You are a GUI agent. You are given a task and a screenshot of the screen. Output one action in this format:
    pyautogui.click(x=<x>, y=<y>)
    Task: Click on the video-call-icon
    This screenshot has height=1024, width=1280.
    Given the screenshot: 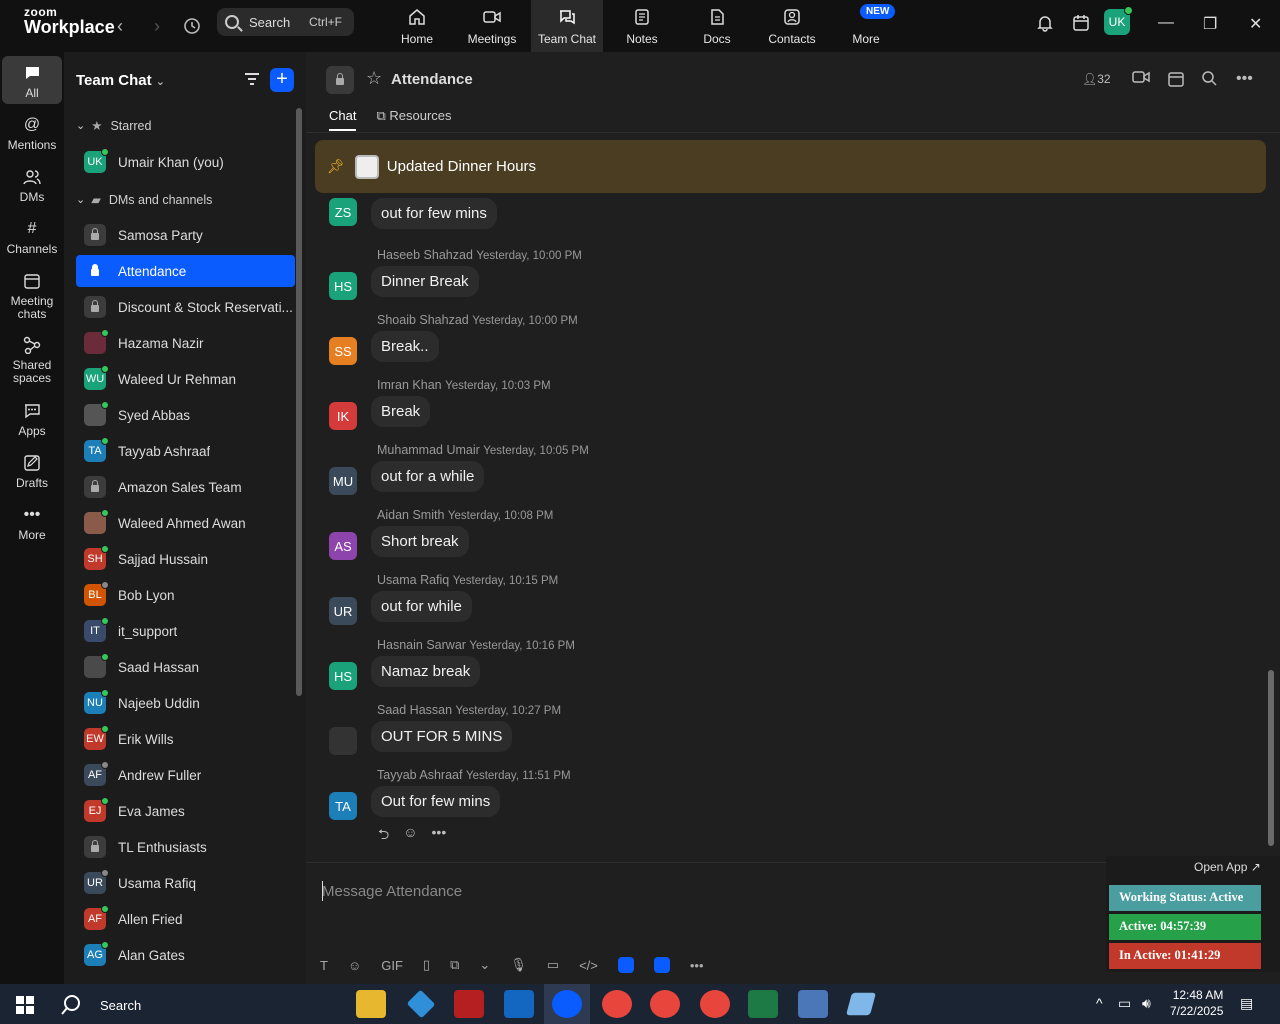 What is the action you would take?
    pyautogui.click(x=1141, y=79)
    